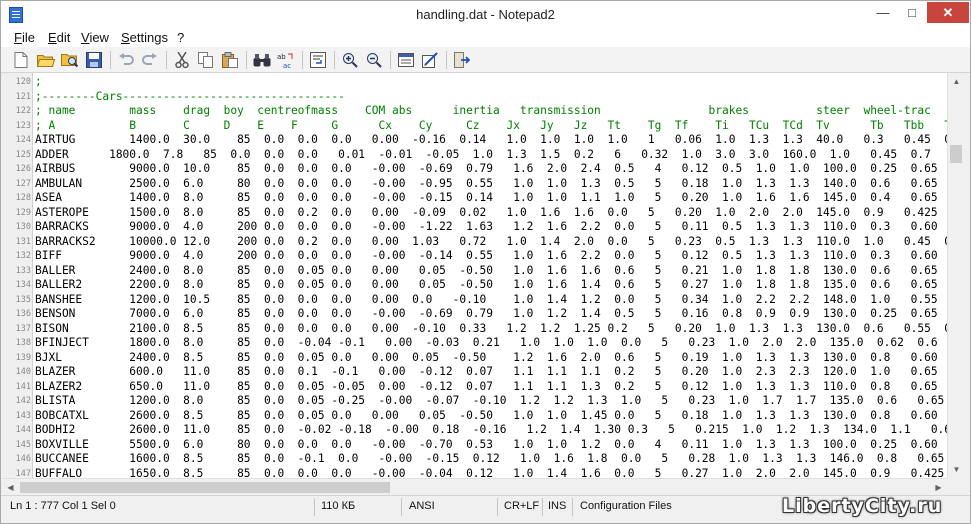  I want to click on browse-button, so click(70, 60).